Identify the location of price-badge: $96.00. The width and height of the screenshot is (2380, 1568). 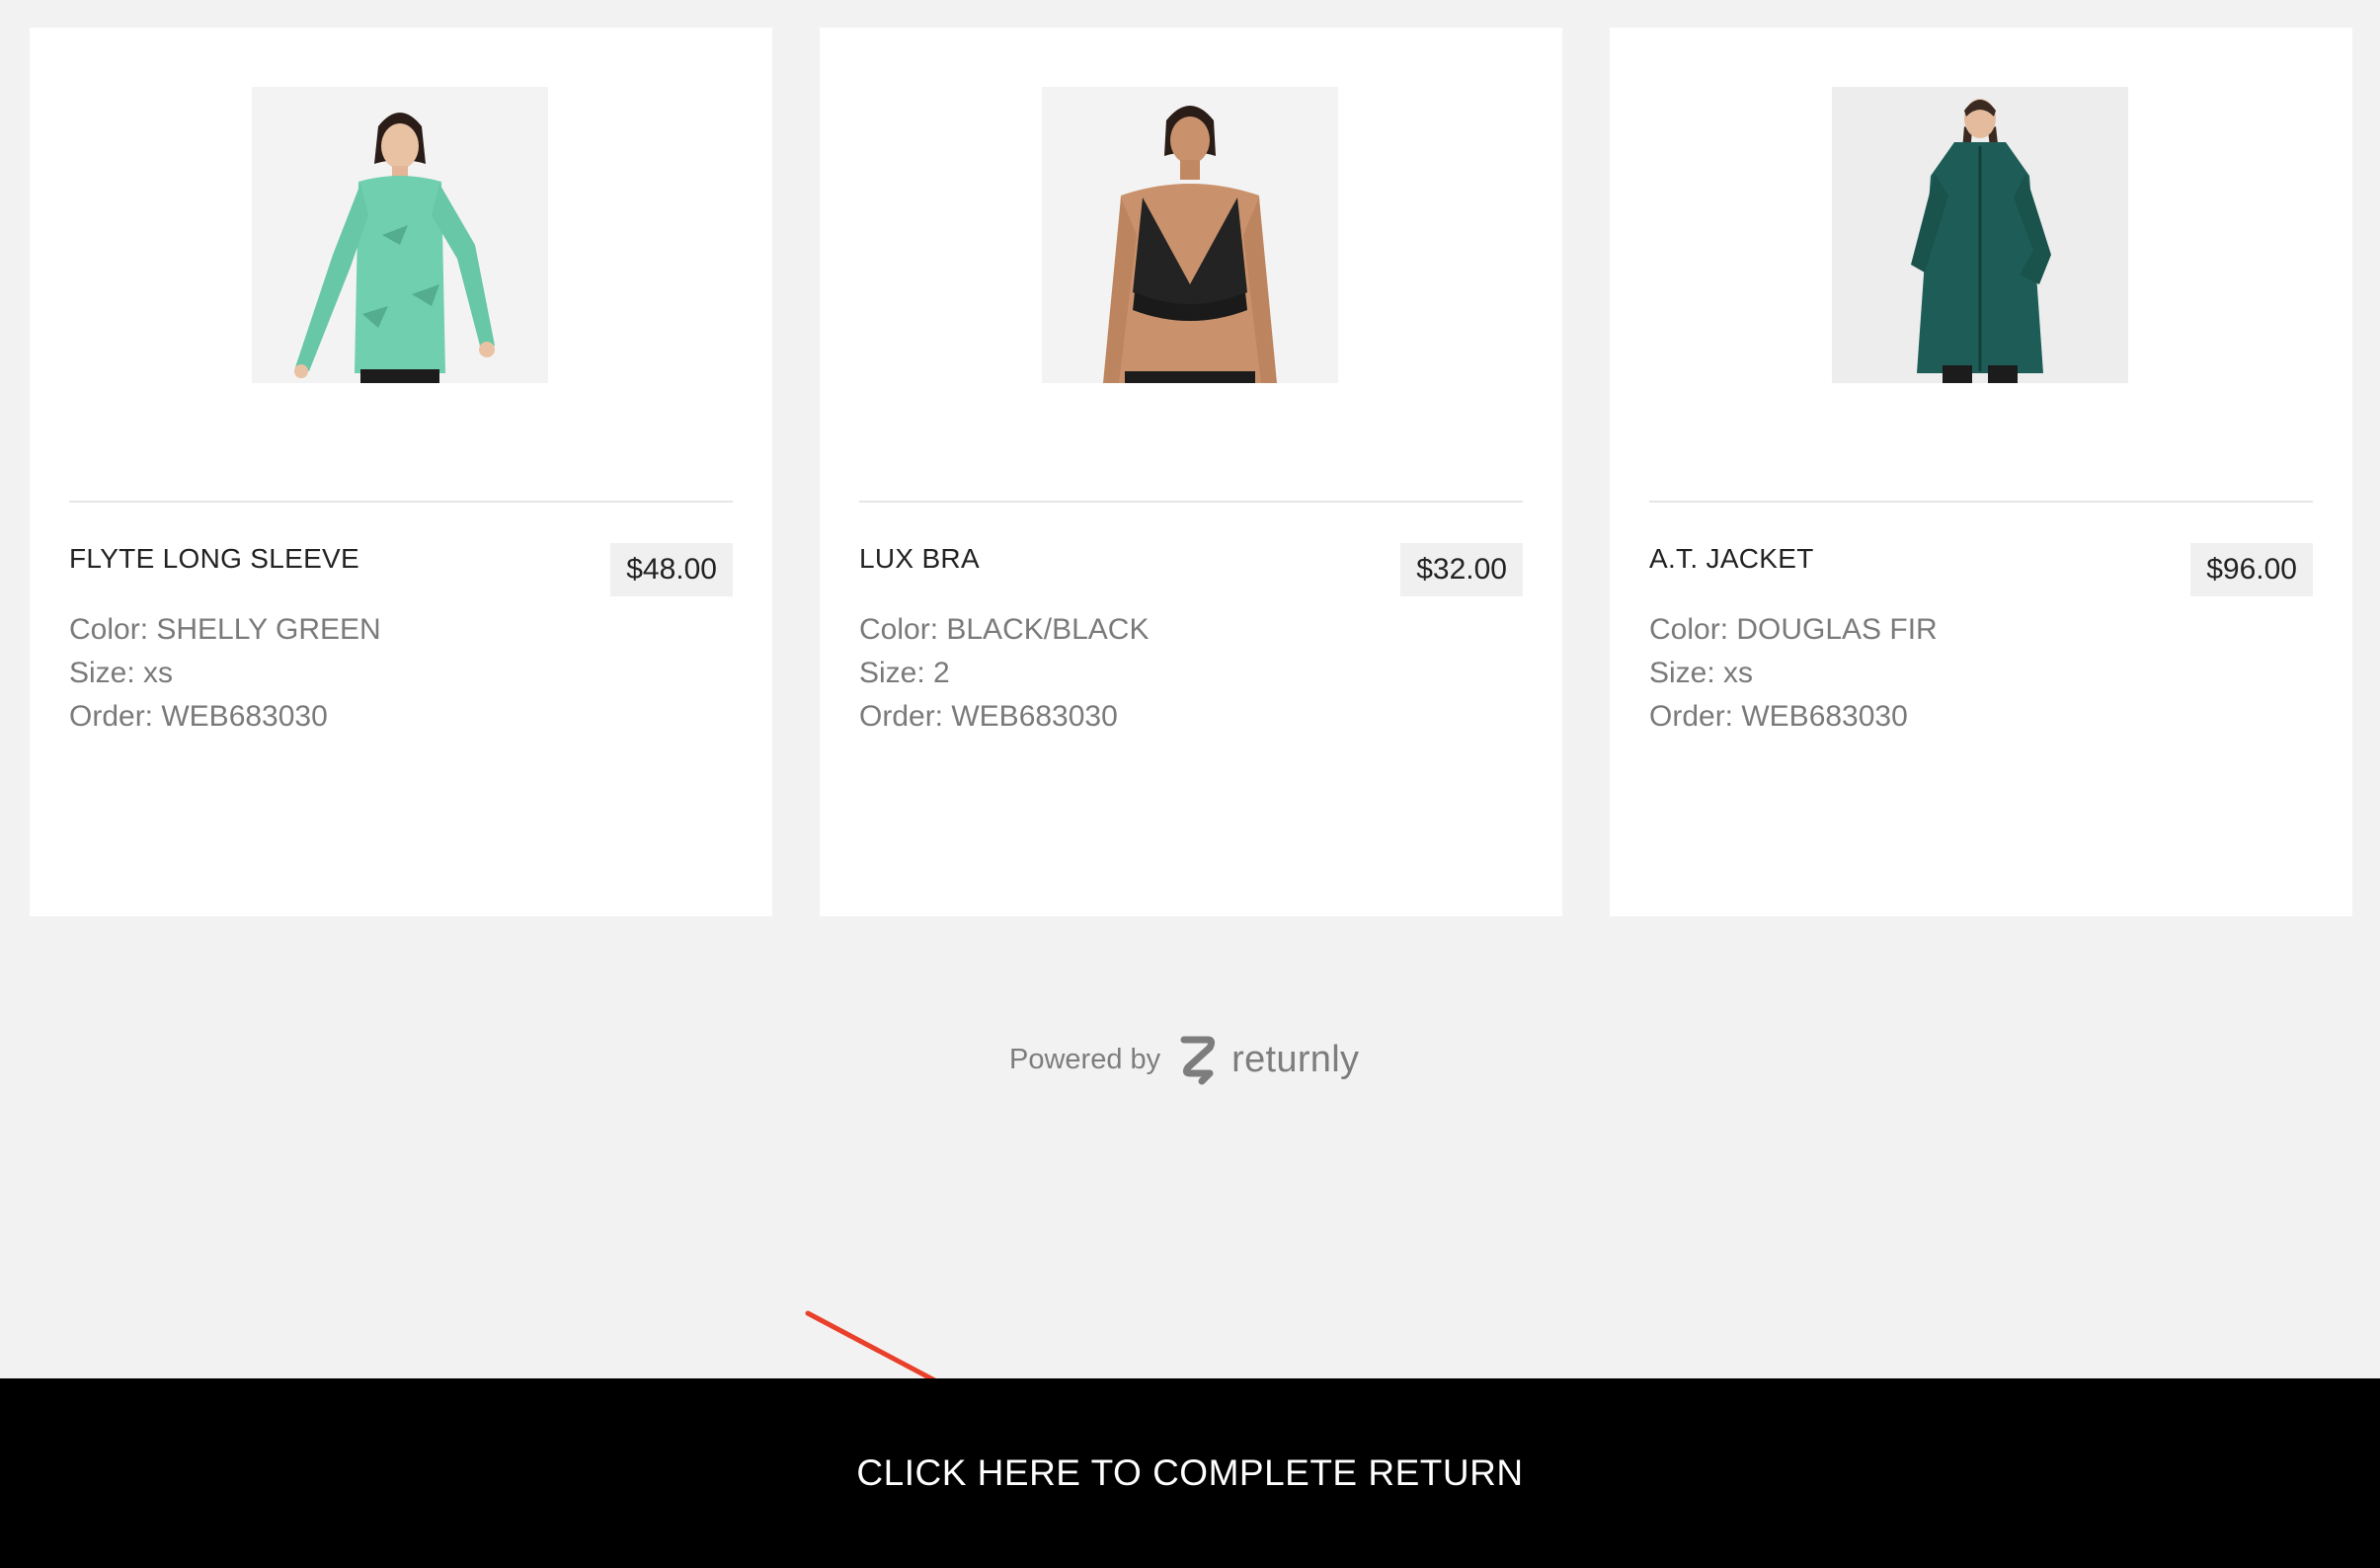
(2251, 570).